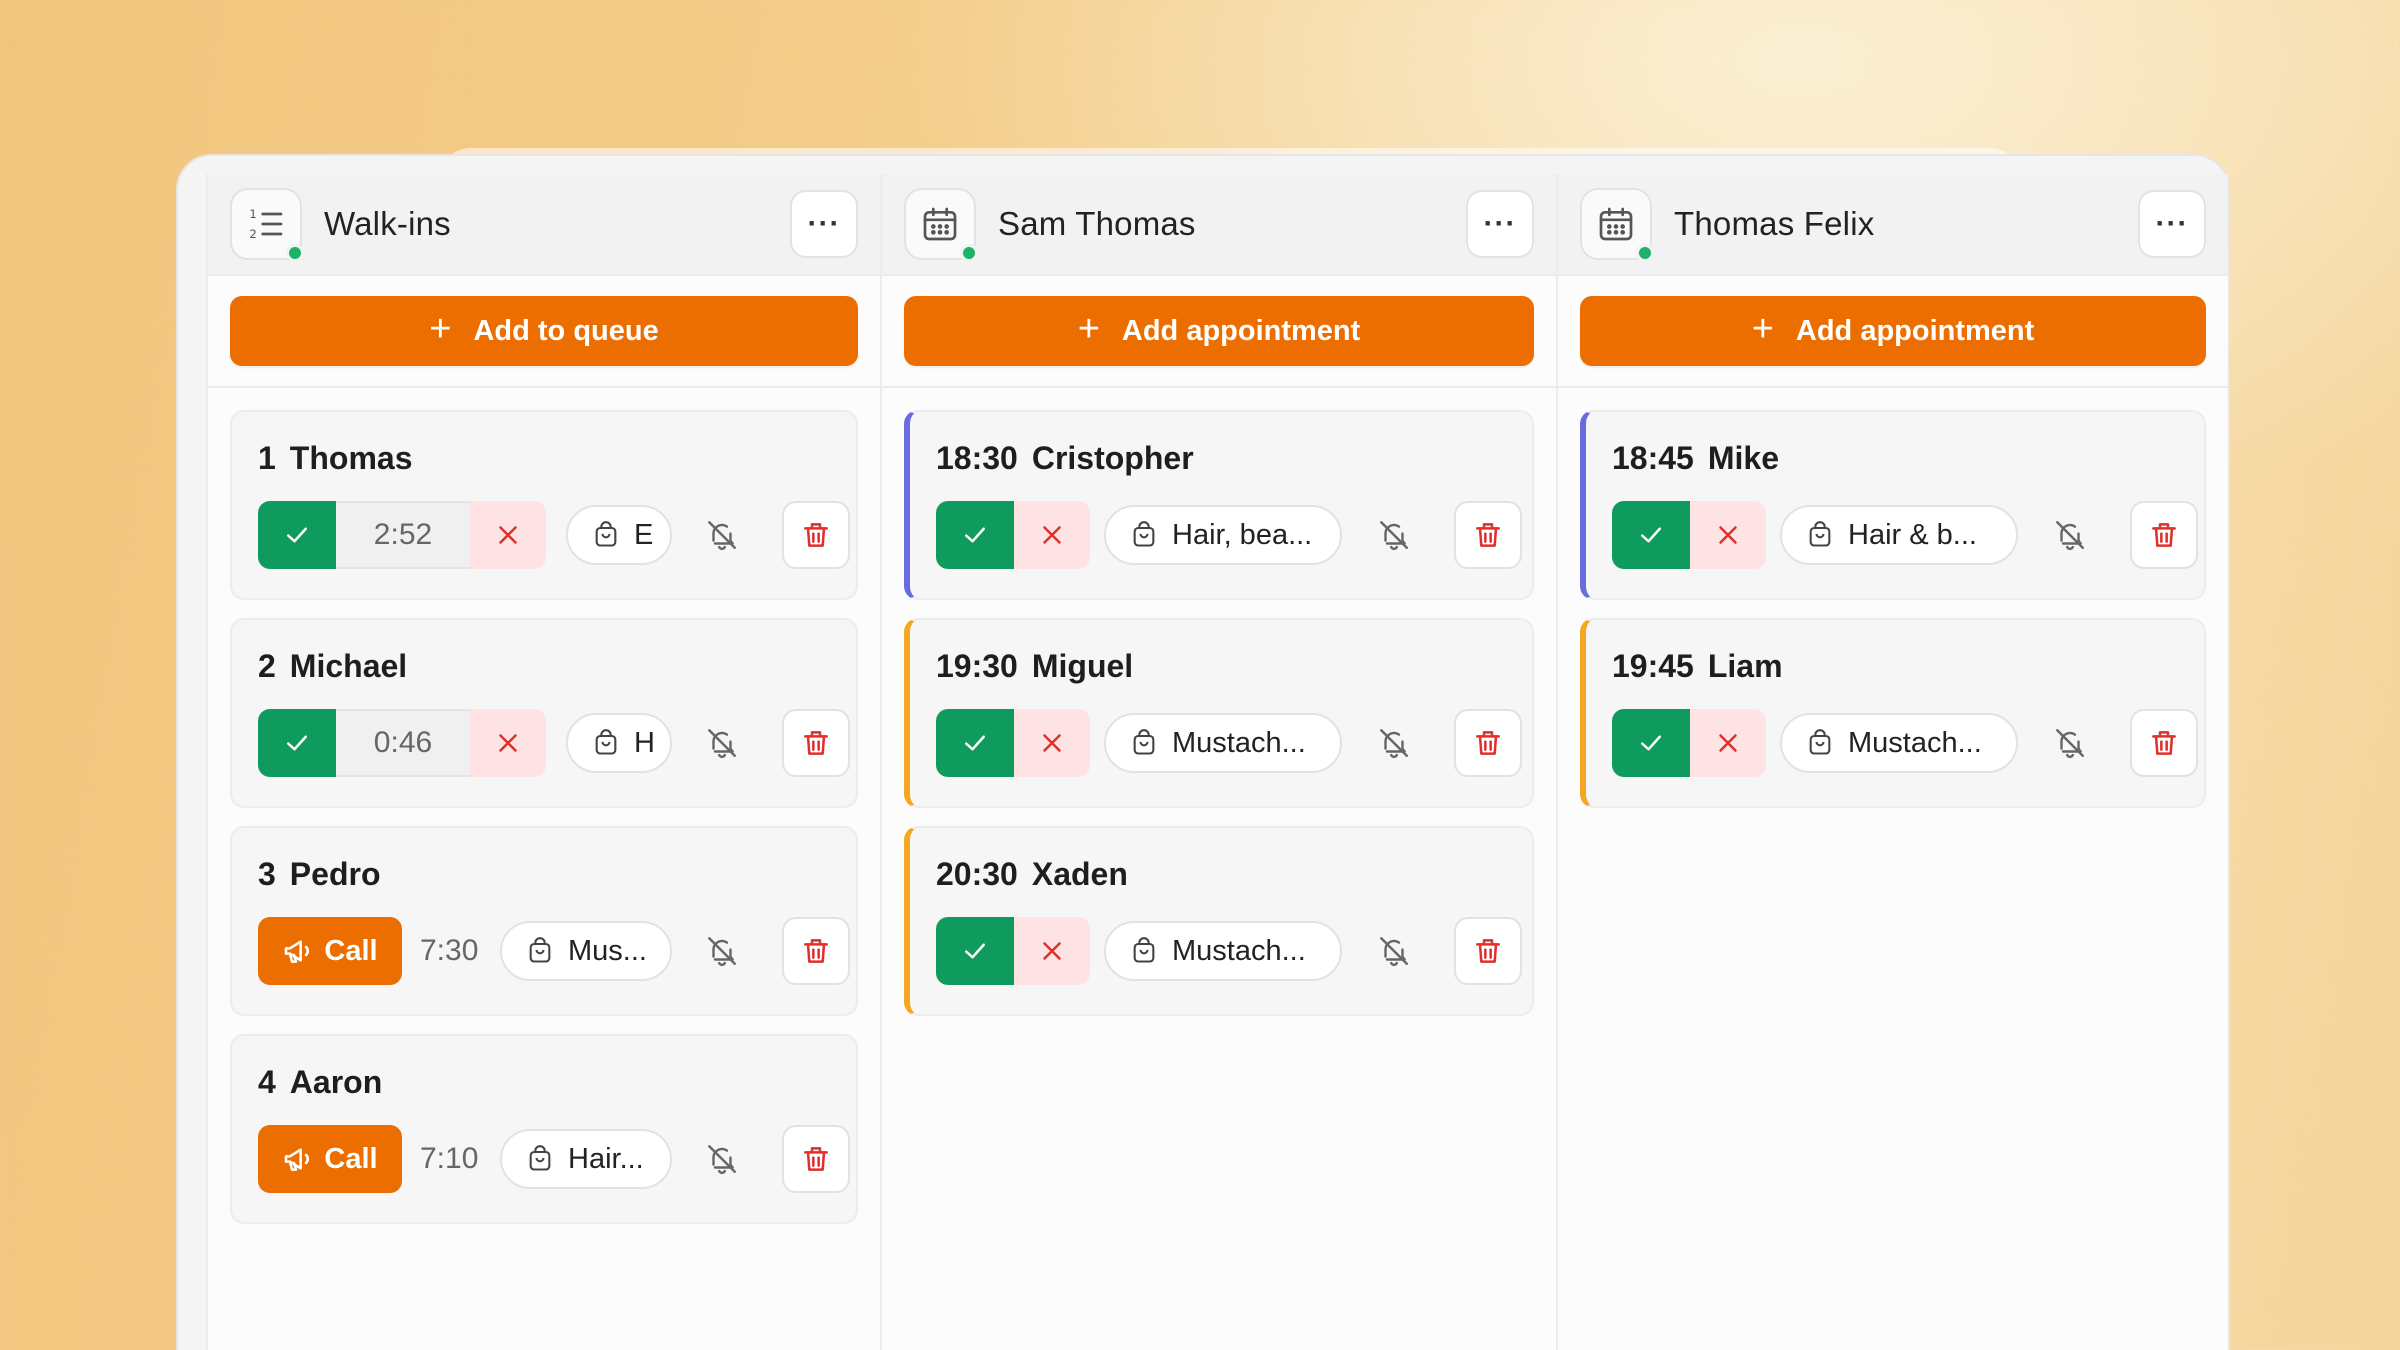  Describe the element at coordinates (267, 1082) in the screenshot. I see `queue-number: 4` at that location.